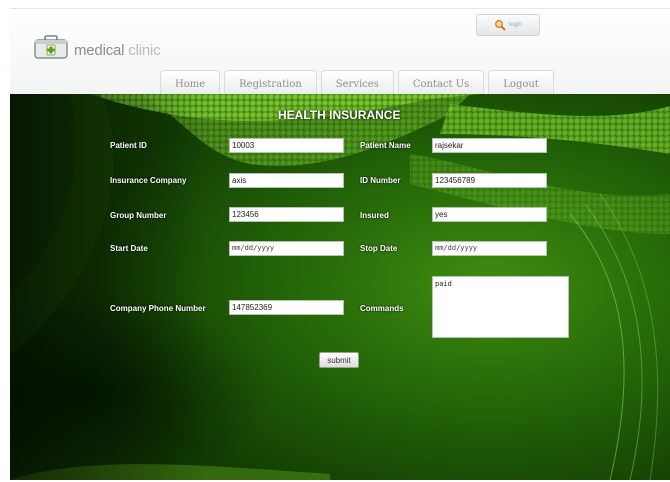 This screenshot has height=482, width=670. Describe the element at coordinates (51, 47) in the screenshot. I see `medical-kit-logo-icon` at that location.